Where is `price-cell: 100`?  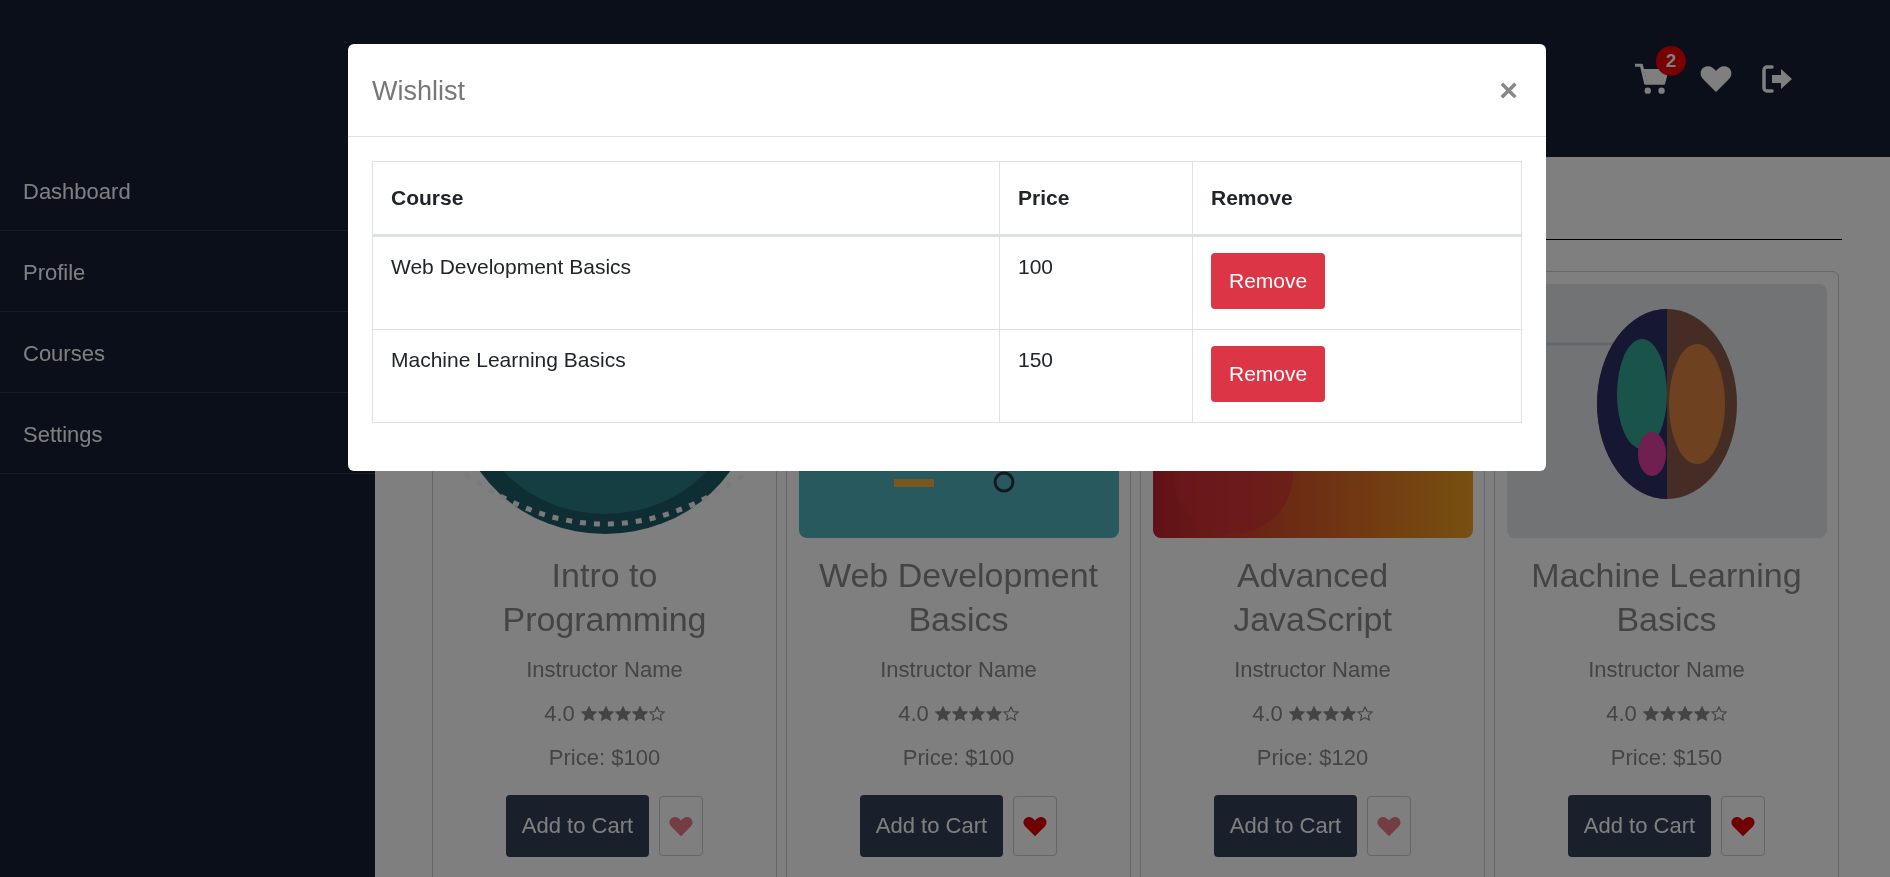 price-cell: 100 is located at coordinates (1096, 282).